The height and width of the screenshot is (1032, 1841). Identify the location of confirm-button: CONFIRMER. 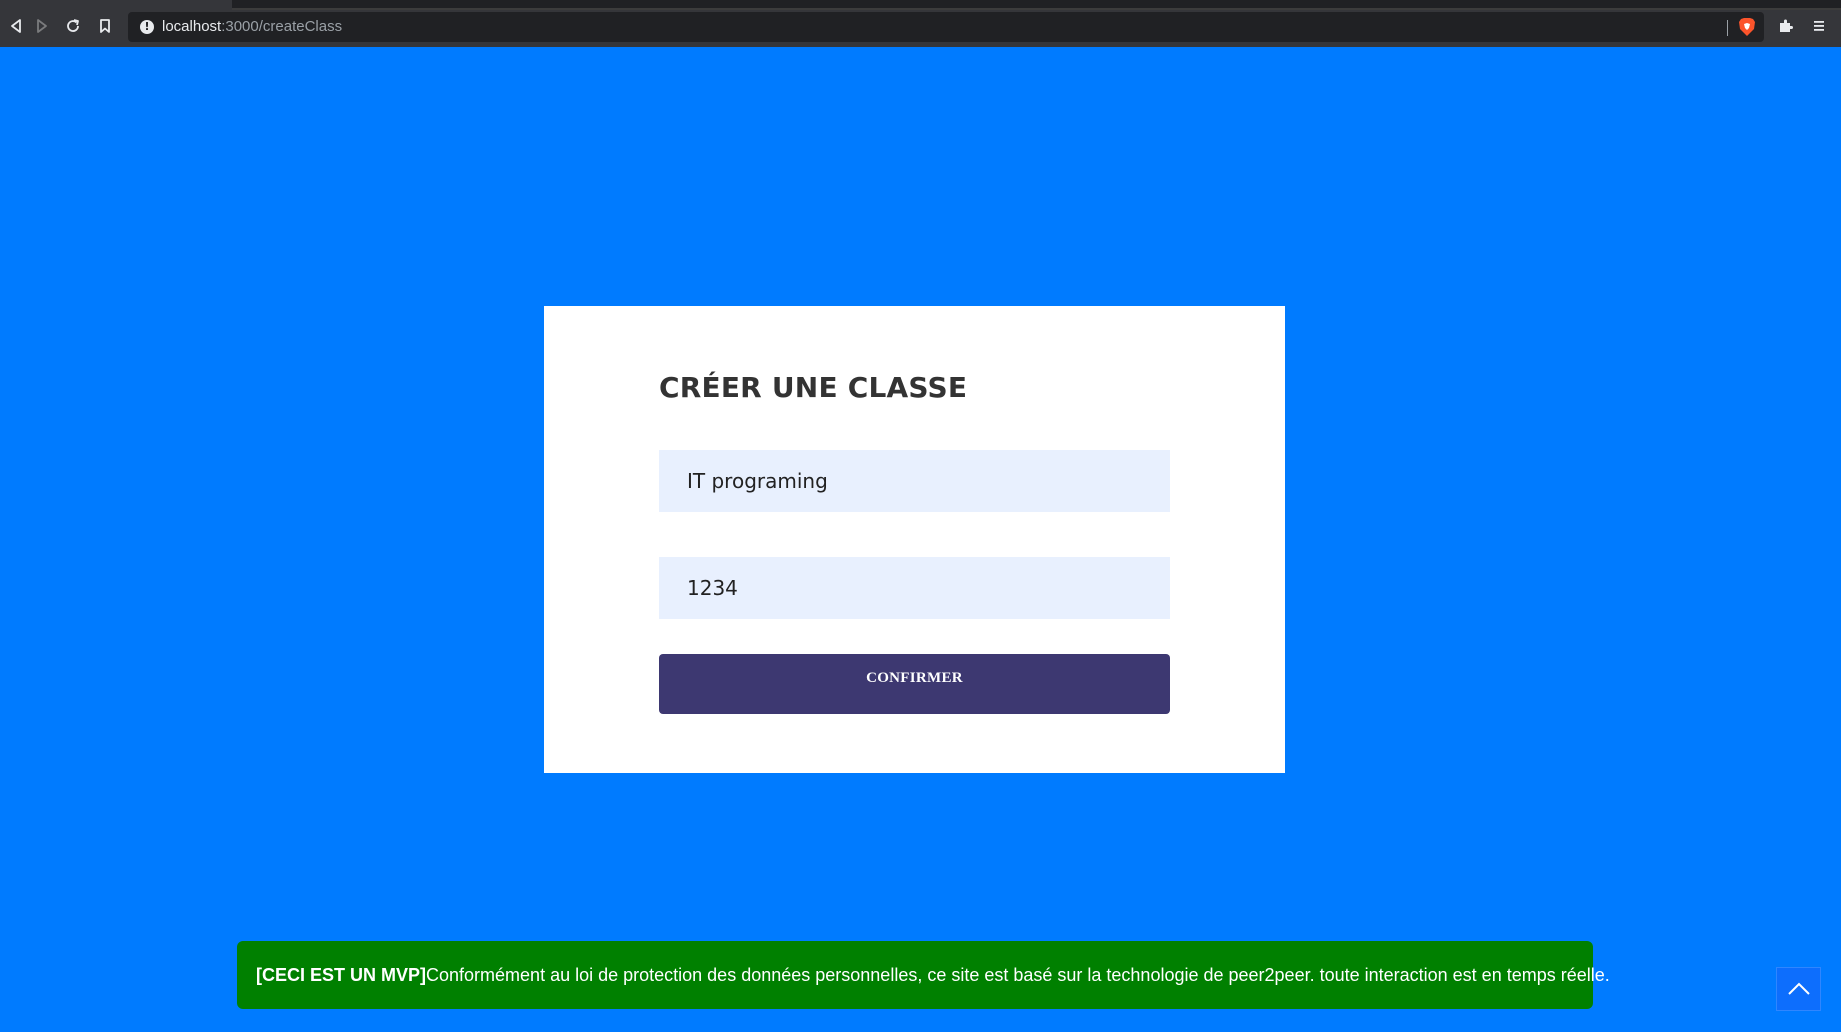
(914, 684).